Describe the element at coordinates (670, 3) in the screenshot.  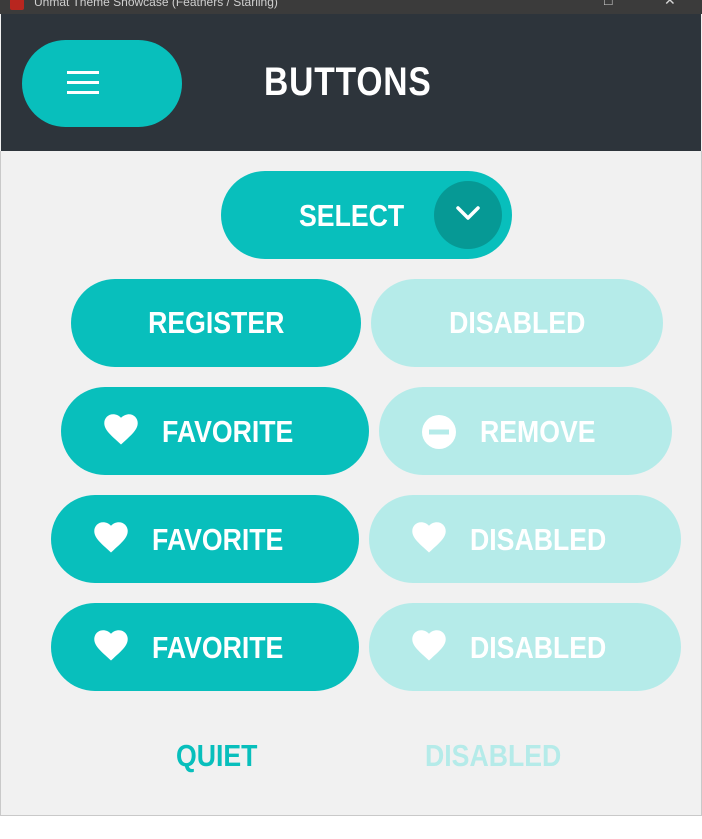
I see `close-icon: ✕` at that location.